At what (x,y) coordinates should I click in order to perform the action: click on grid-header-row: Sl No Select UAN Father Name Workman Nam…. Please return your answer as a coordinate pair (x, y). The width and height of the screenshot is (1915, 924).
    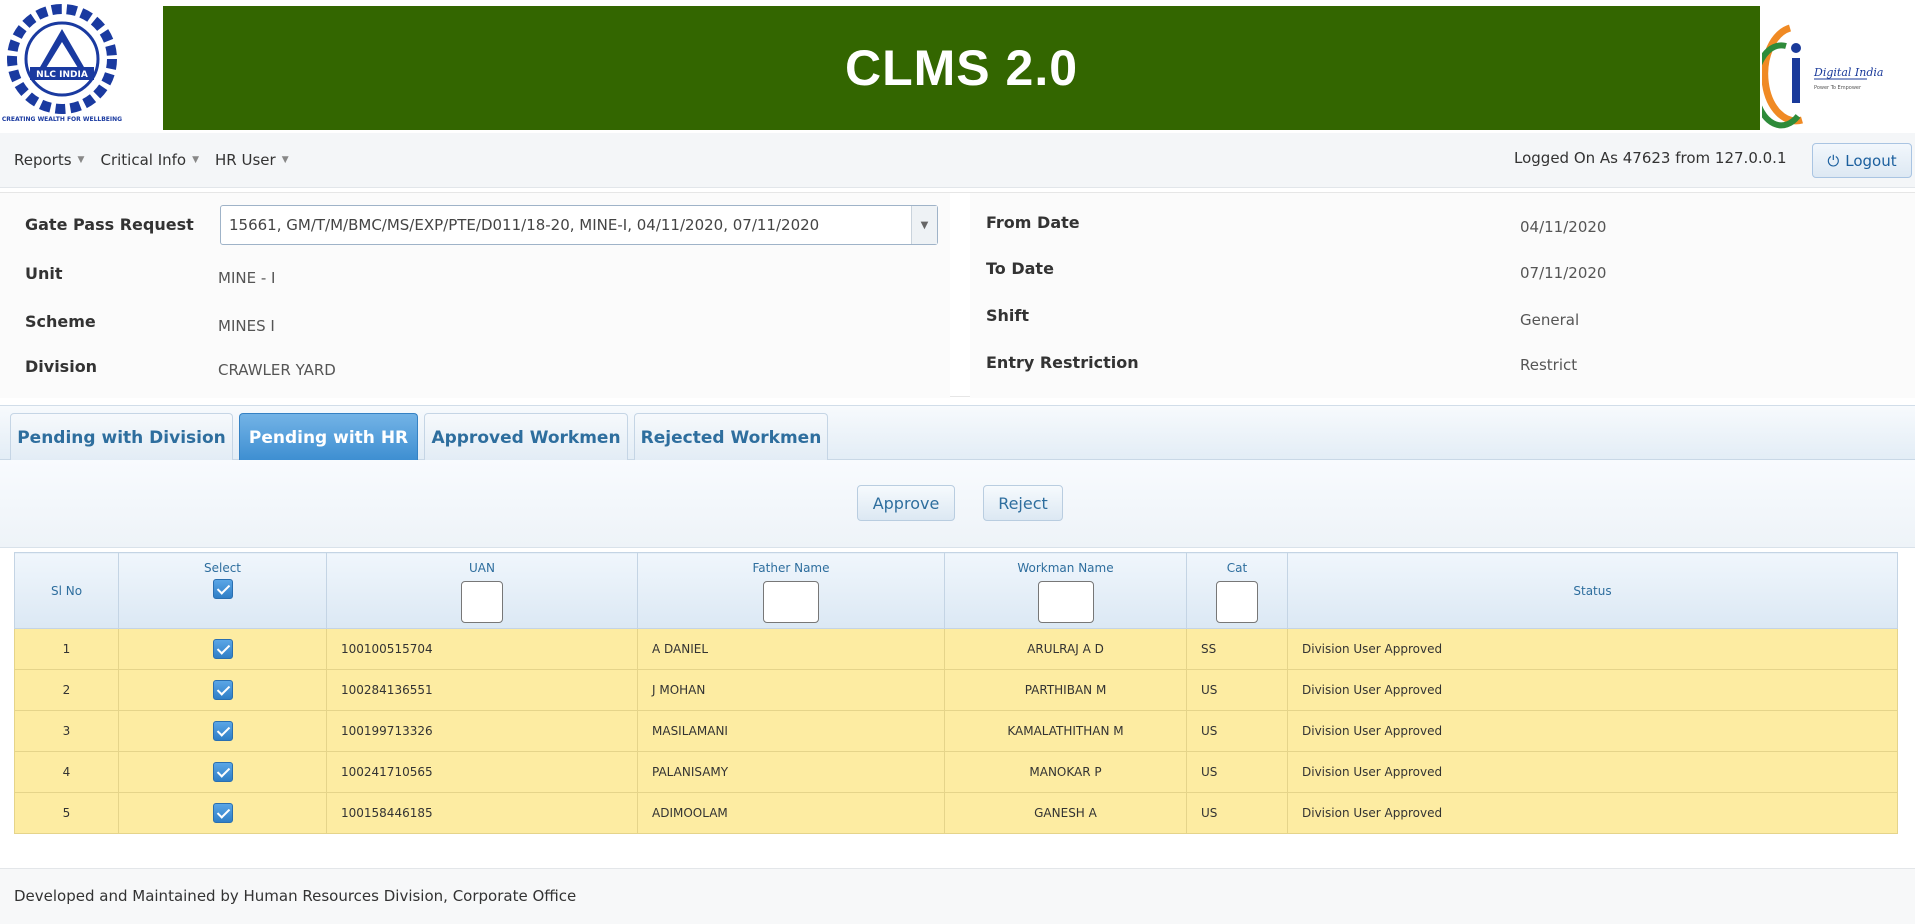
    Looking at the image, I should click on (956, 590).